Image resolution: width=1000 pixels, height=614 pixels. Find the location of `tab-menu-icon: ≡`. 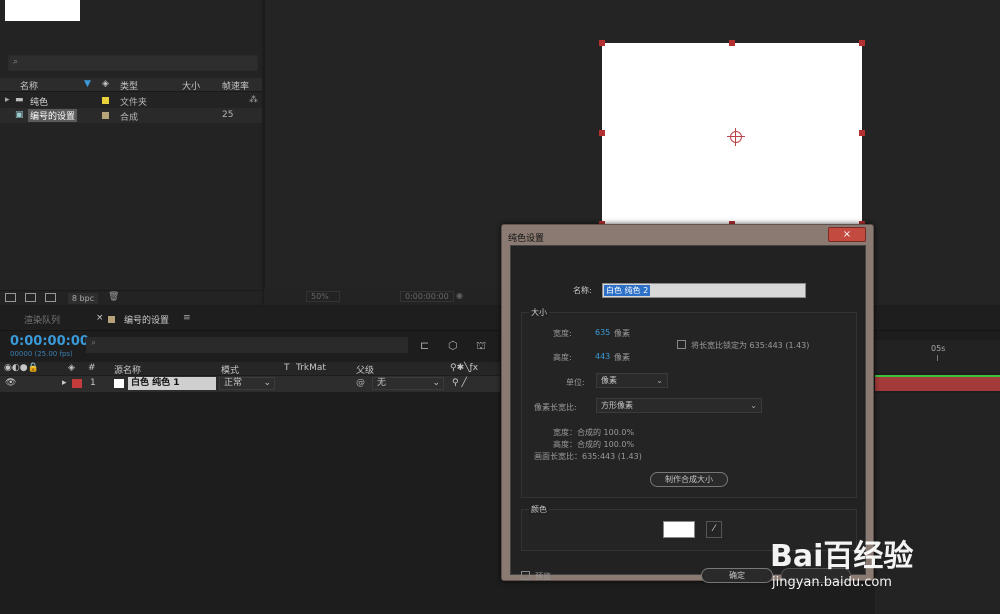

tab-menu-icon: ≡ is located at coordinates (187, 318).